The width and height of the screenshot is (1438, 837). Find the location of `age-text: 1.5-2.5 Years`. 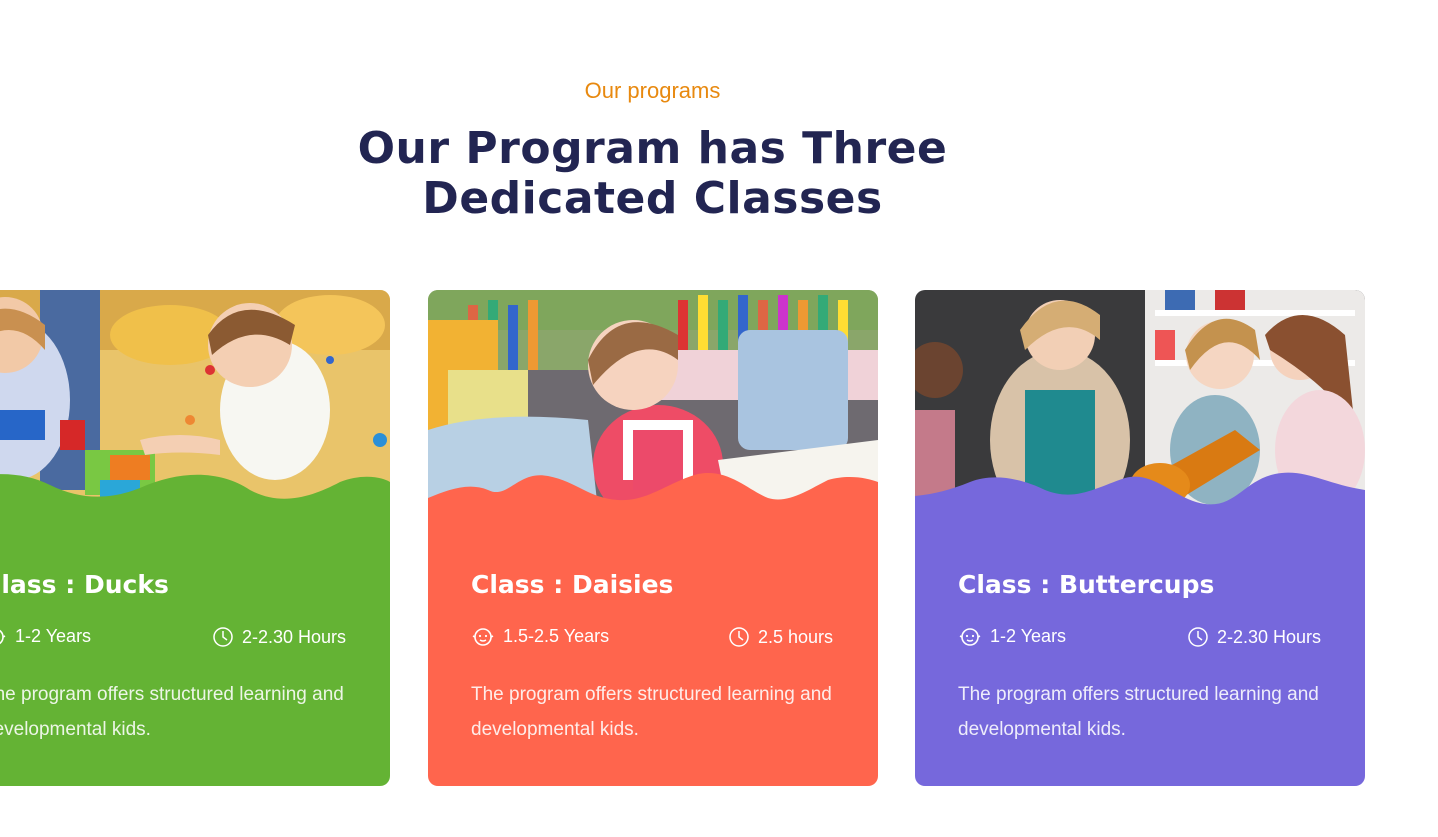

age-text: 1.5-2.5 Years is located at coordinates (556, 636).